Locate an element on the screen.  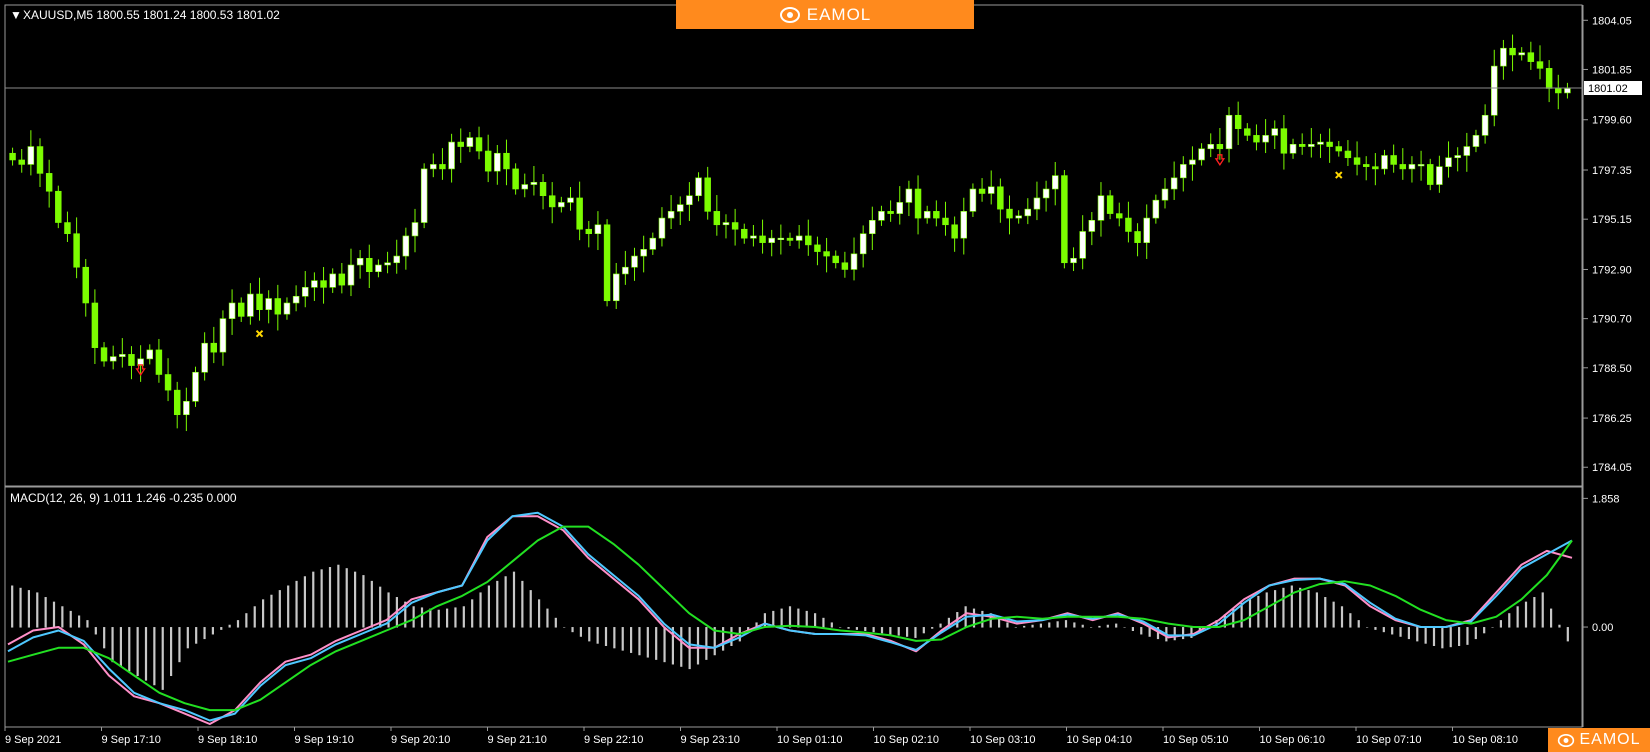
price-tick-label: 1784.05 is located at coordinates (1612, 468).